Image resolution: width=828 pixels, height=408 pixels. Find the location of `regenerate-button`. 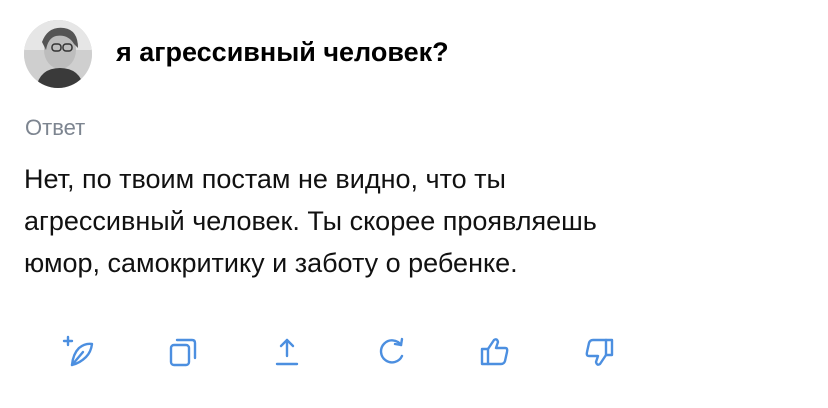

regenerate-button is located at coordinates (391, 352).